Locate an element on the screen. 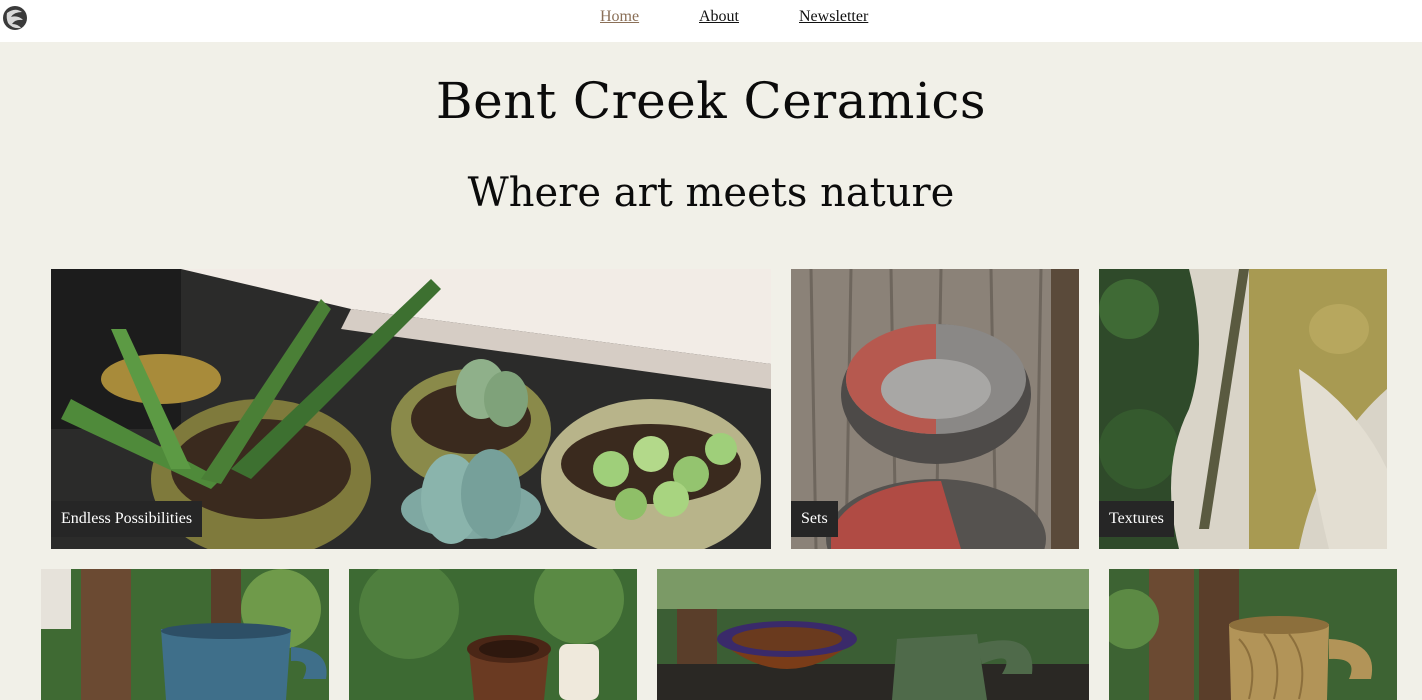  site-tagline: Where art meets nature is located at coordinates (711, 193).